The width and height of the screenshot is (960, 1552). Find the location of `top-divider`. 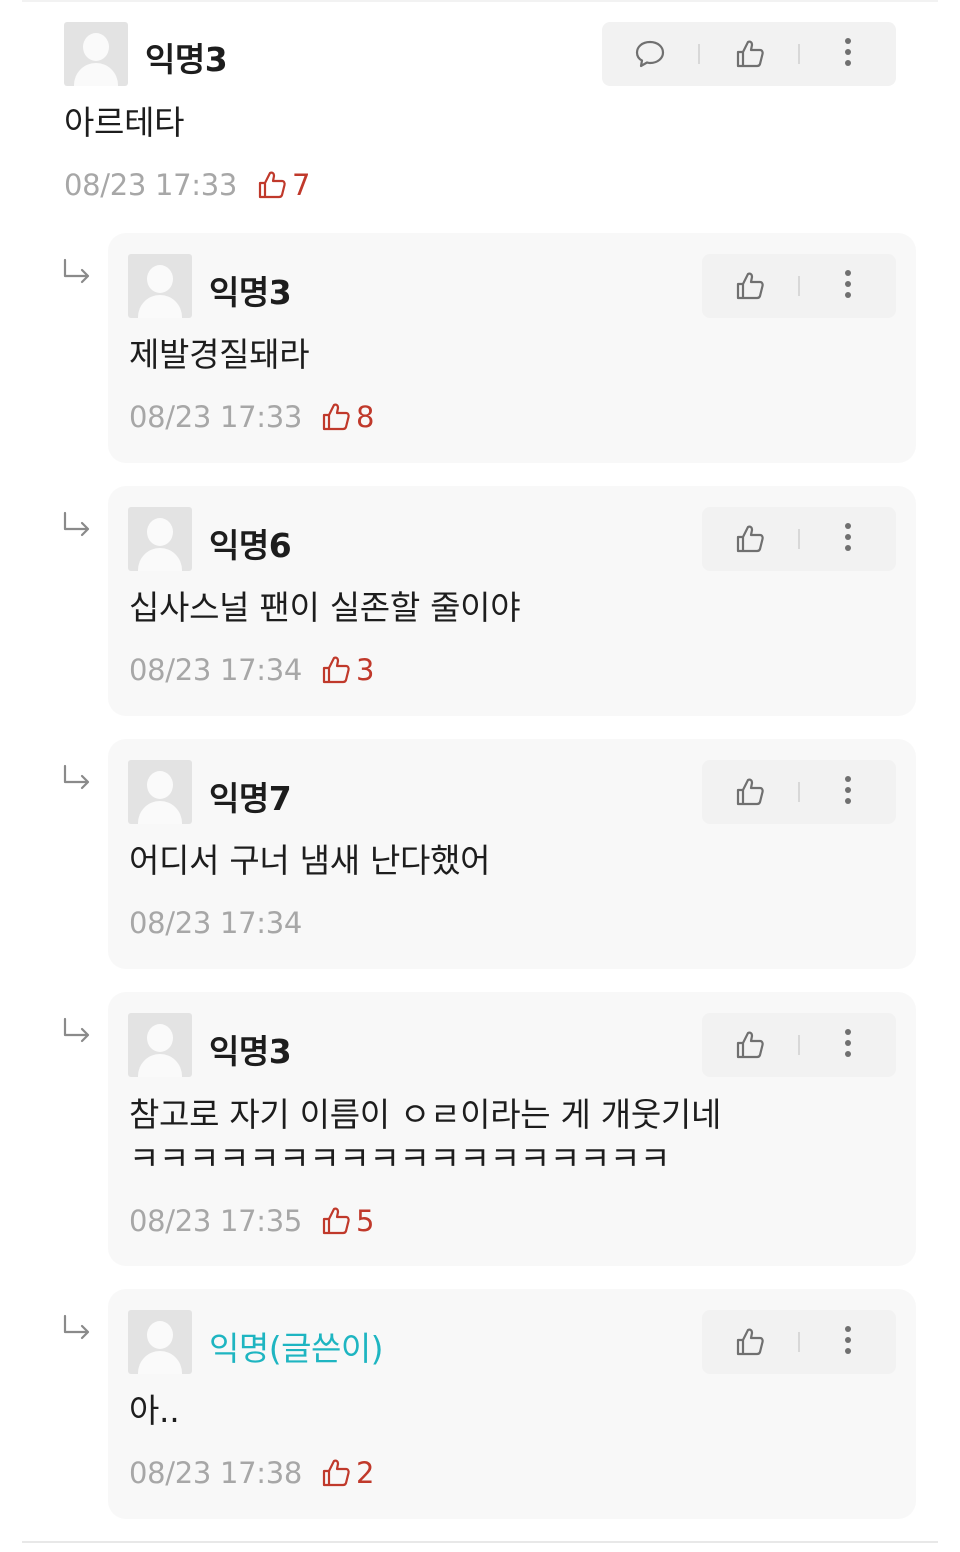

top-divider is located at coordinates (480, 1).